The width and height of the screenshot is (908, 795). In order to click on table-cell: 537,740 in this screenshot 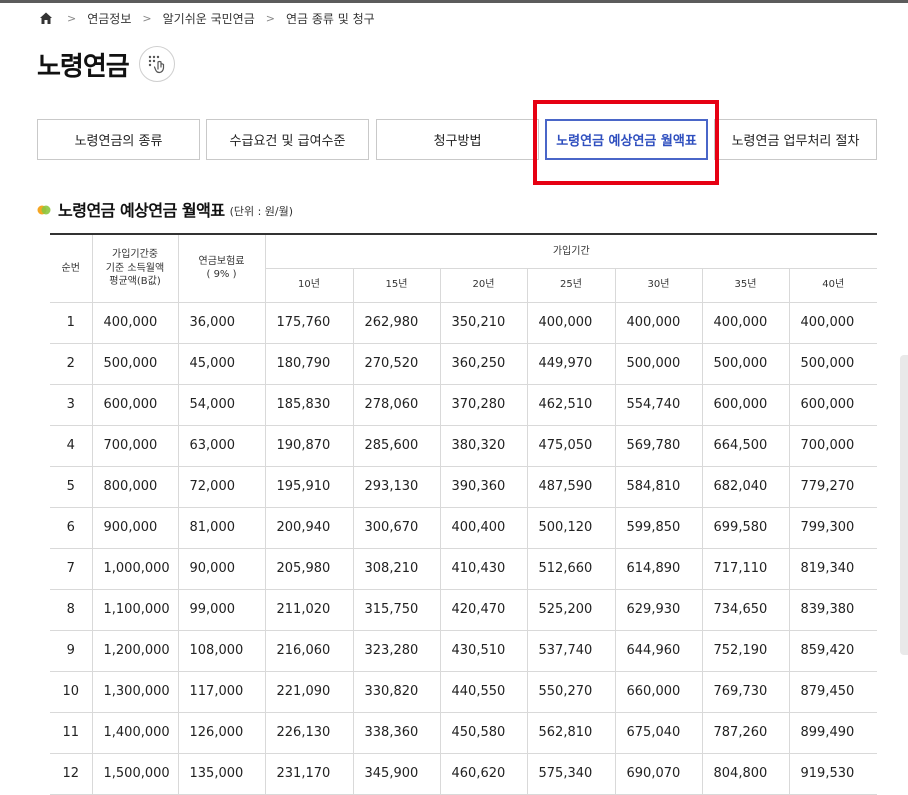, I will do `click(571, 651)`.